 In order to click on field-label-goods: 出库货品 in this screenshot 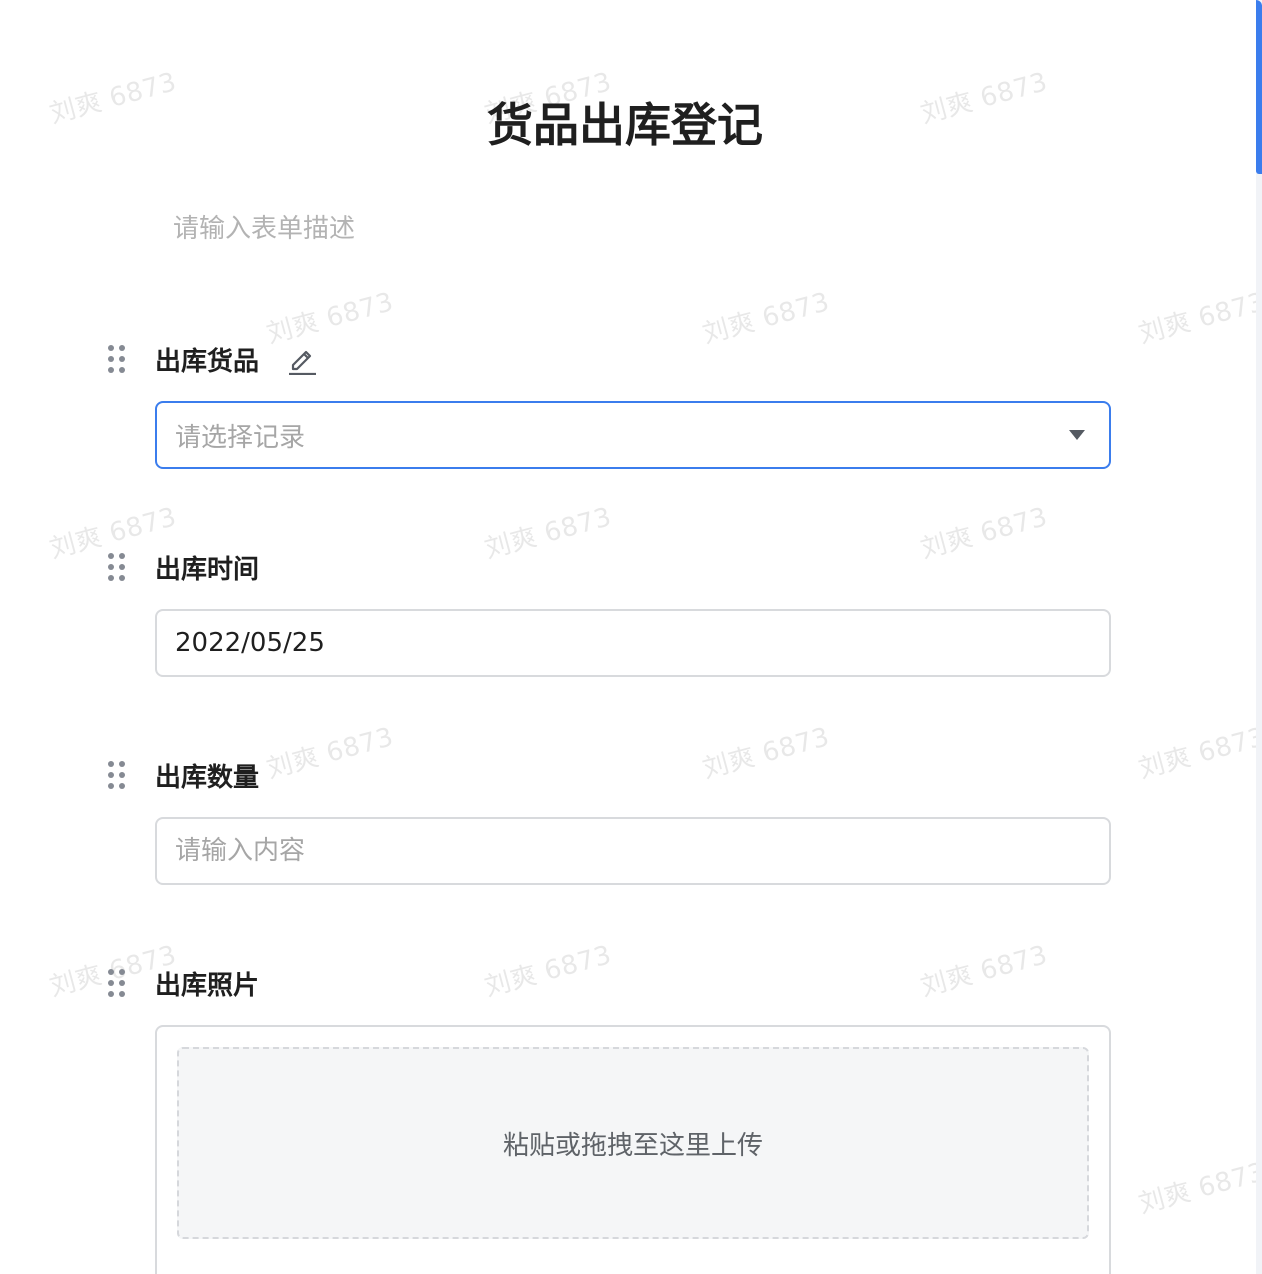, I will do `click(207, 361)`.